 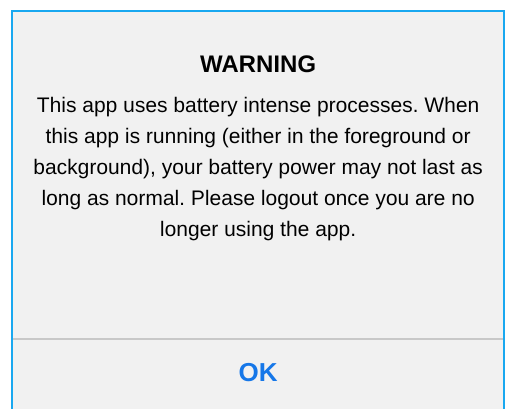 What do you see at coordinates (258, 65) in the screenshot?
I see `dialog-title: WARNING` at bounding box center [258, 65].